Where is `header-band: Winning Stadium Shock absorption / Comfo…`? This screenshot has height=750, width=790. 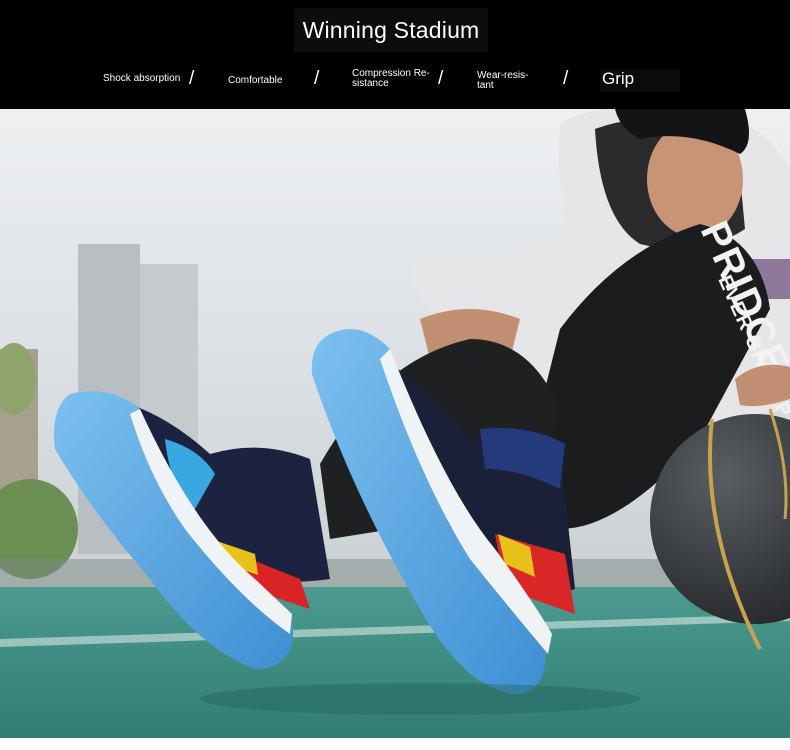 header-band: Winning Stadium Shock absorption / Comfo… is located at coordinates (395, 54).